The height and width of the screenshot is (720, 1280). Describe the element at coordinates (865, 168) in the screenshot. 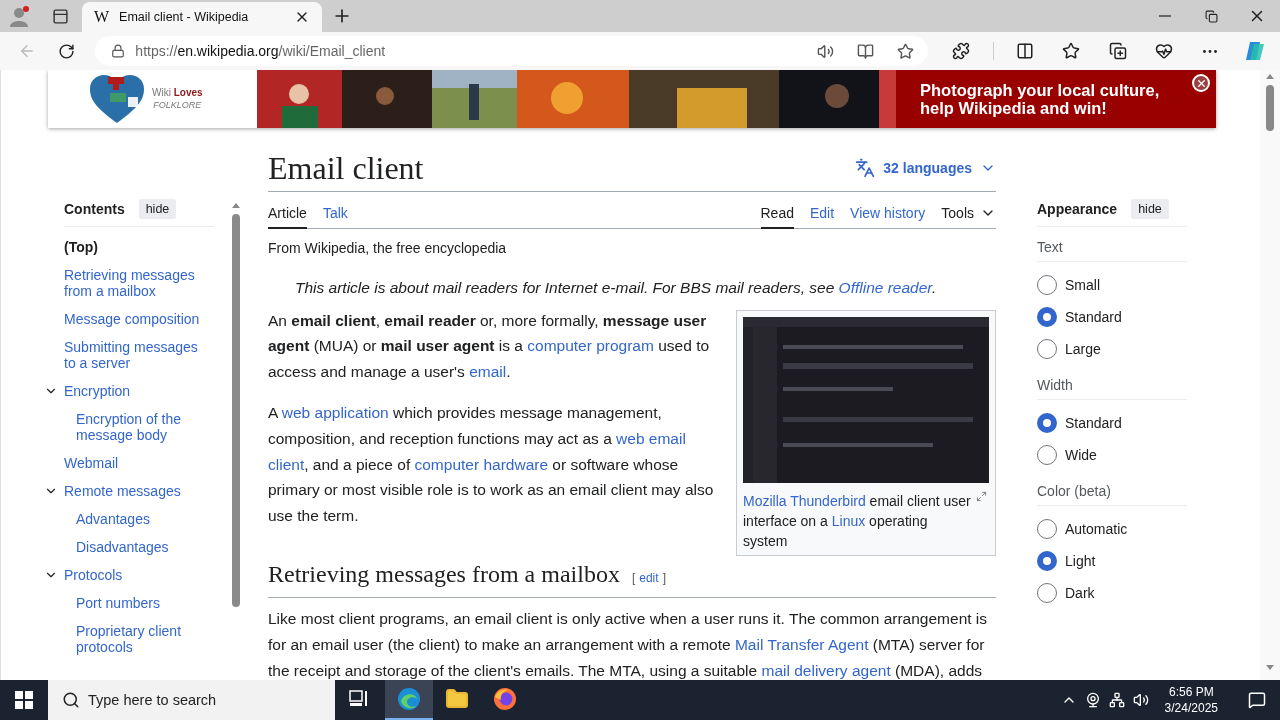

I see `translate-icon` at that location.